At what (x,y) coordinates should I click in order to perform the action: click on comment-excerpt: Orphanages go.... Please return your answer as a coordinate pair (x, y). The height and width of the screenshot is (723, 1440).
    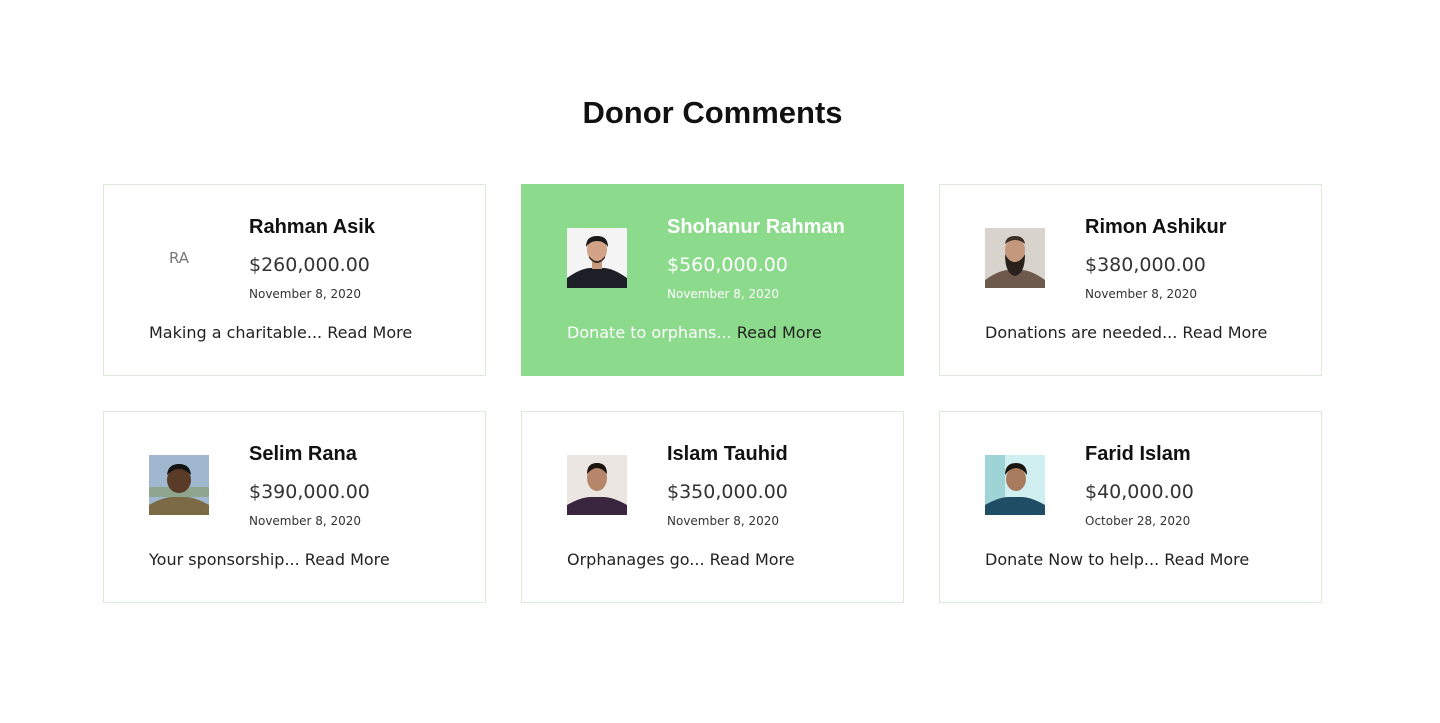
    Looking at the image, I should click on (636, 559).